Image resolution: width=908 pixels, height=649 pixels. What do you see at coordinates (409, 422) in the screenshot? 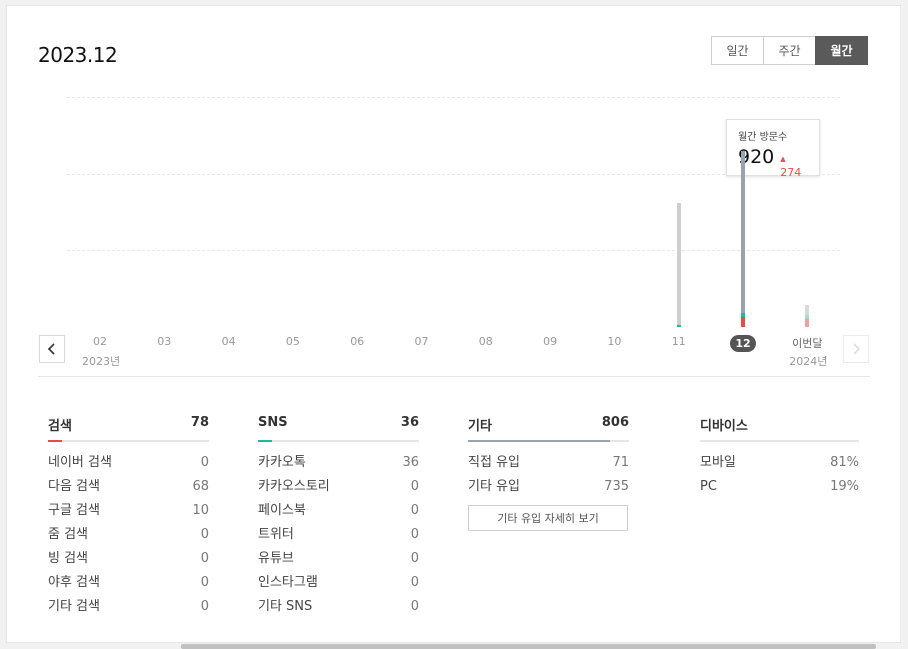
I see `sns-total: 36` at bounding box center [409, 422].